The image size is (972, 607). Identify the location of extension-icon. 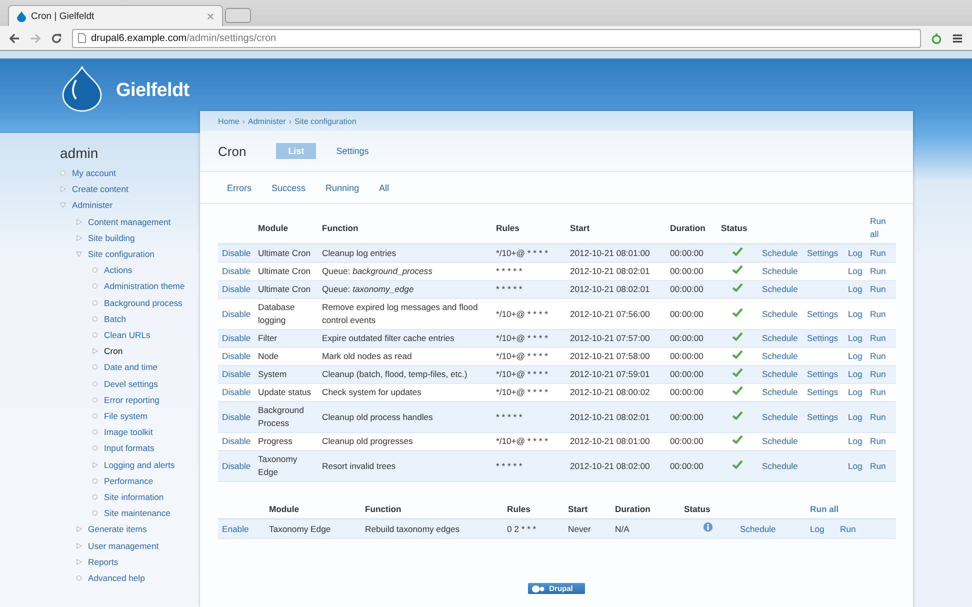
(936, 38).